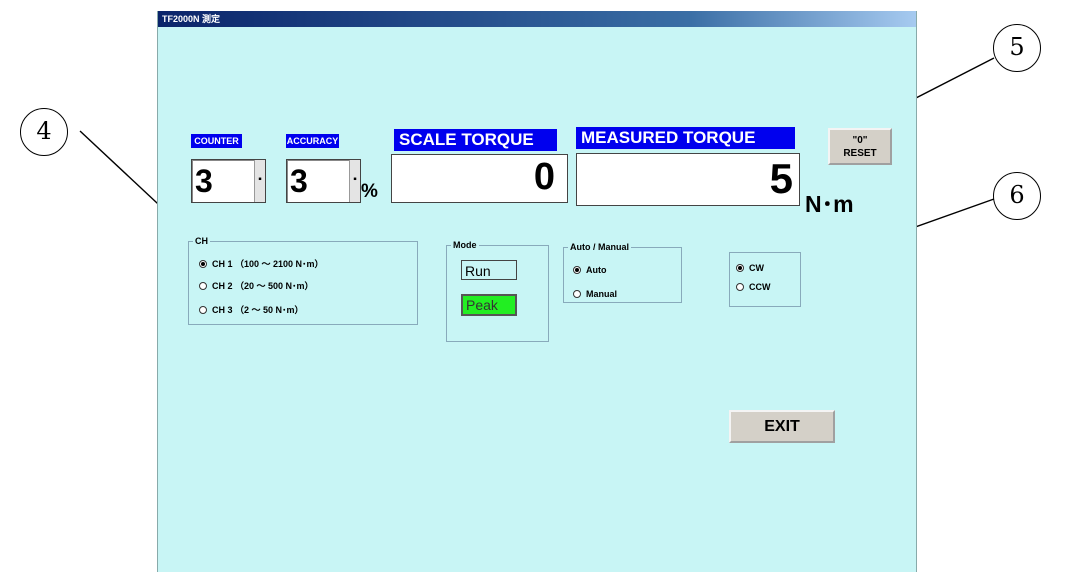 This screenshot has width=1068, height=573. Describe the element at coordinates (204, 181) in the screenshot. I see `counter-value: 3` at that location.